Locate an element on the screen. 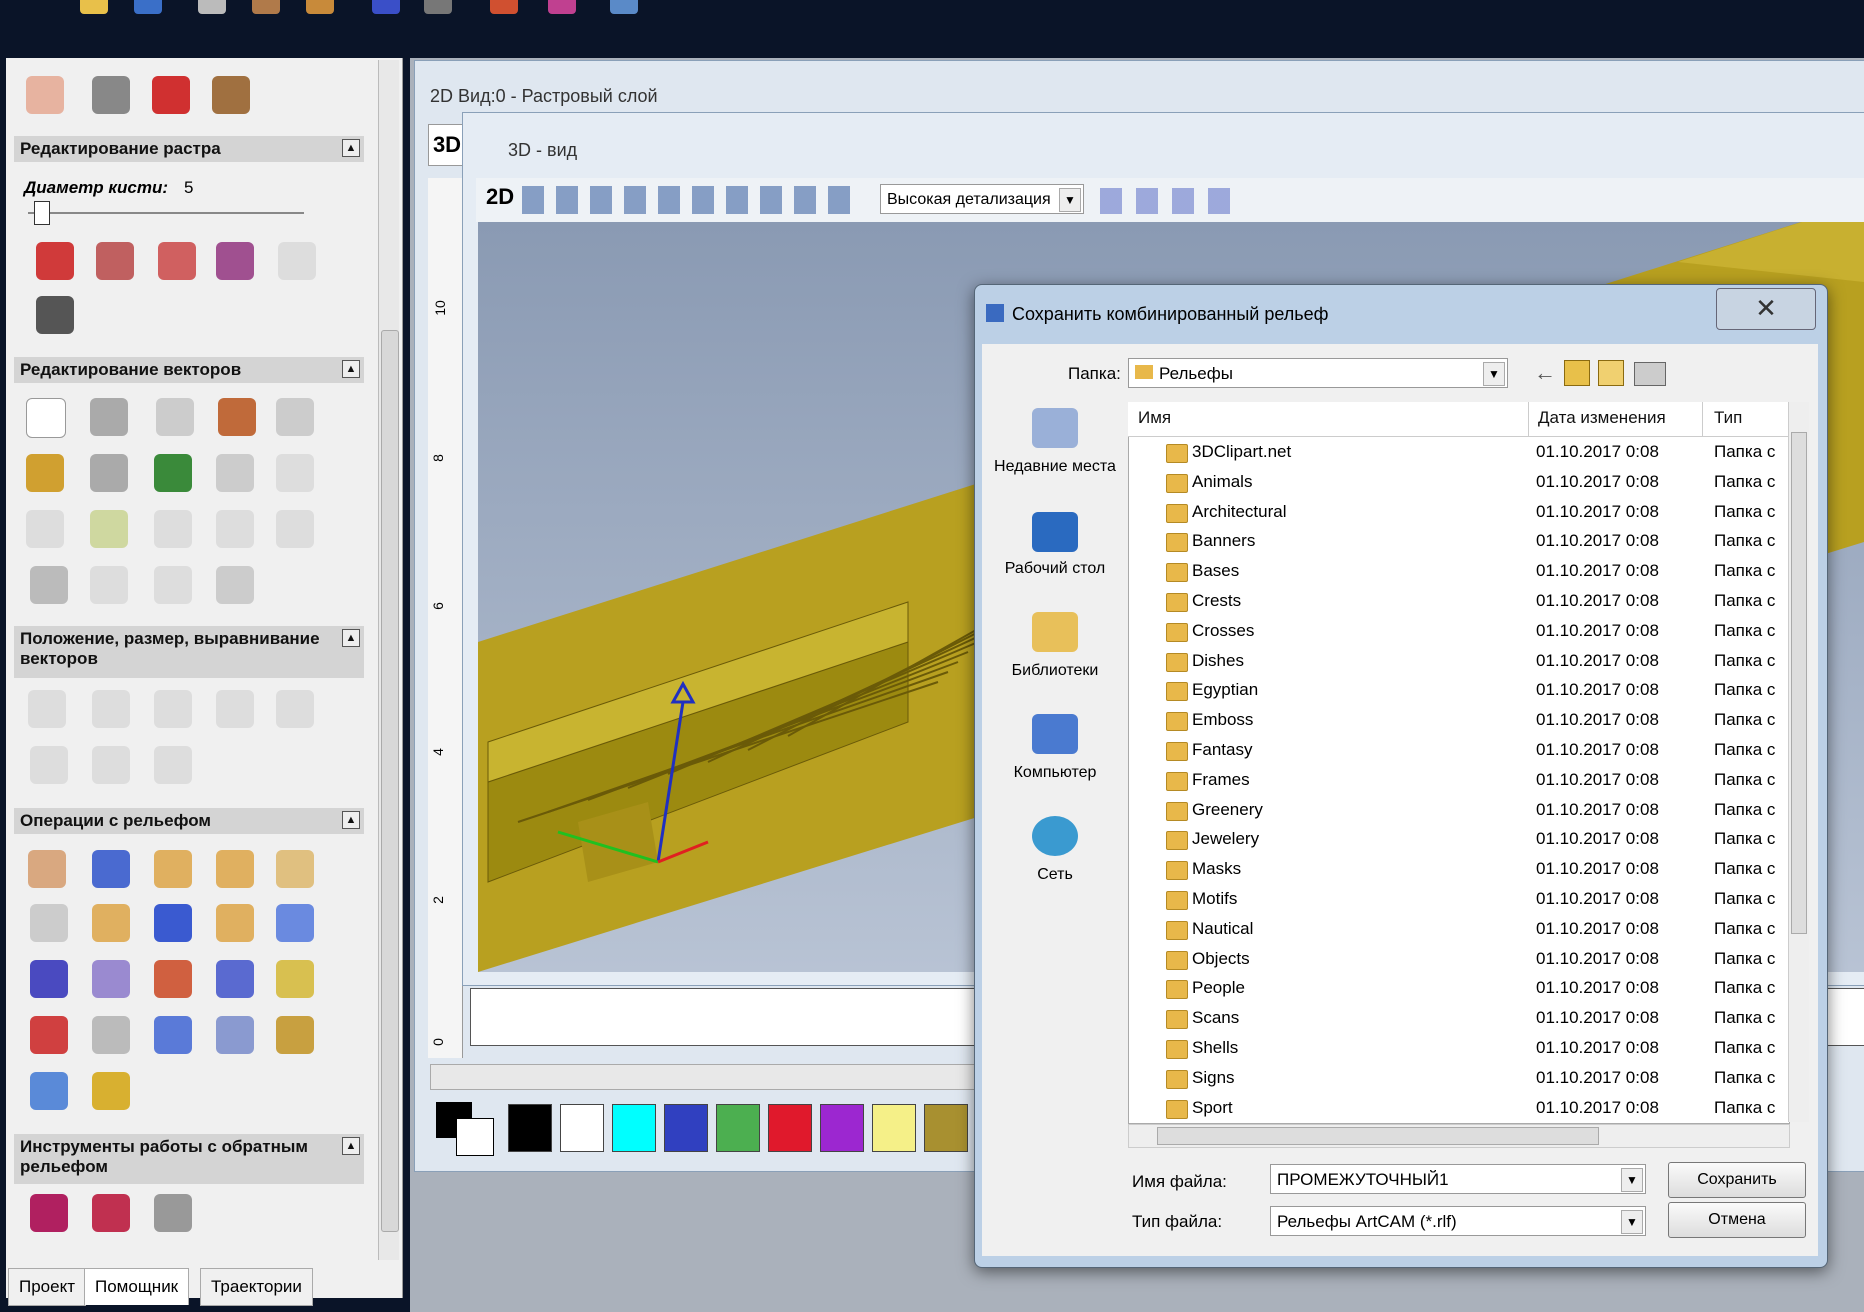  relief-calc-icon is located at coordinates (295, 1035).